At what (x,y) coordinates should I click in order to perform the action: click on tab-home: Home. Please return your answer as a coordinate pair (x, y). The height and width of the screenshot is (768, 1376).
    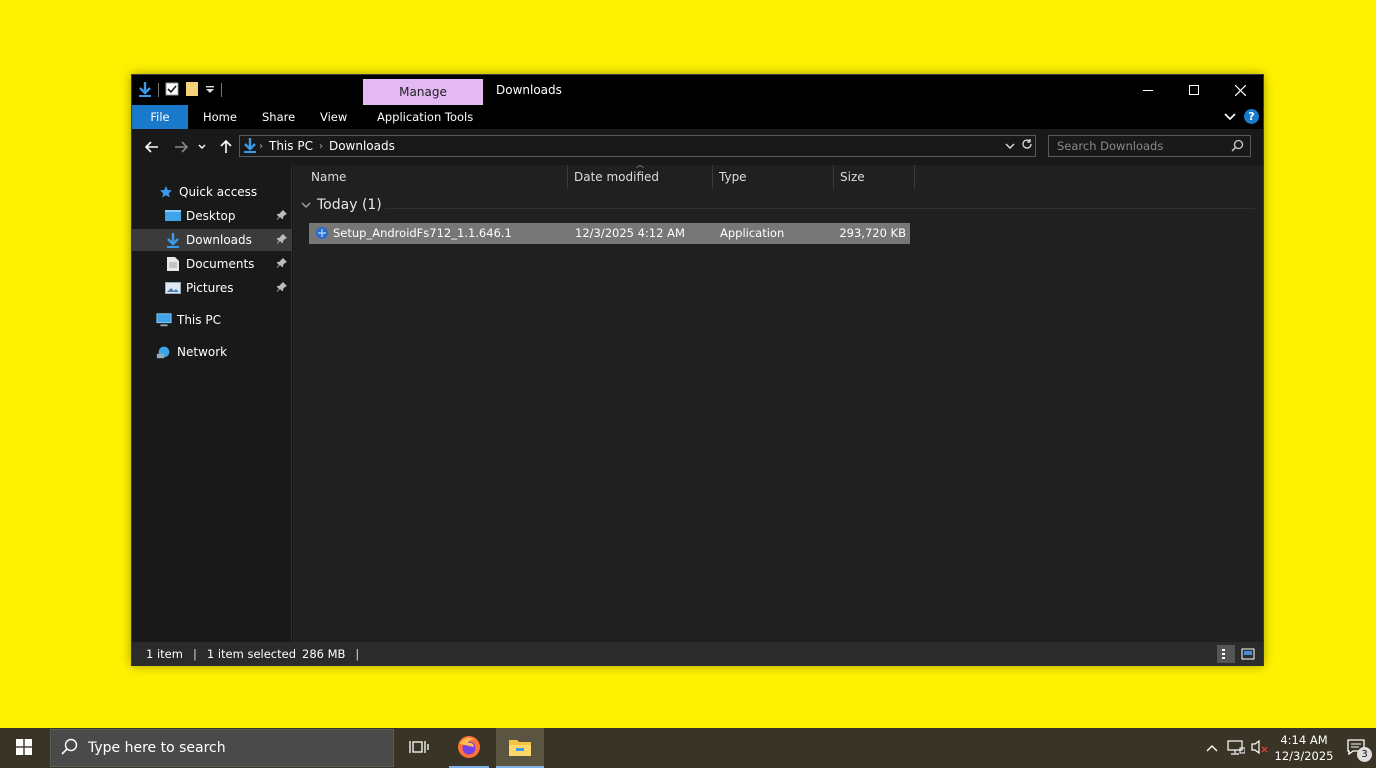
    Looking at the image, I should click on (220, 117).